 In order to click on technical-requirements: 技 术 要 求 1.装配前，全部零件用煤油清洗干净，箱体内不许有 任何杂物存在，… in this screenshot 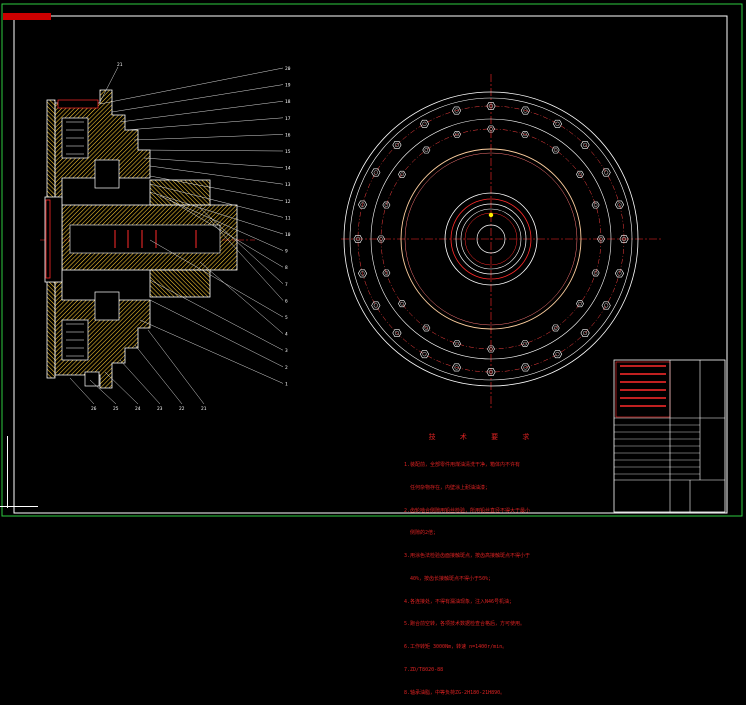, I will do `click(504, 562)`.